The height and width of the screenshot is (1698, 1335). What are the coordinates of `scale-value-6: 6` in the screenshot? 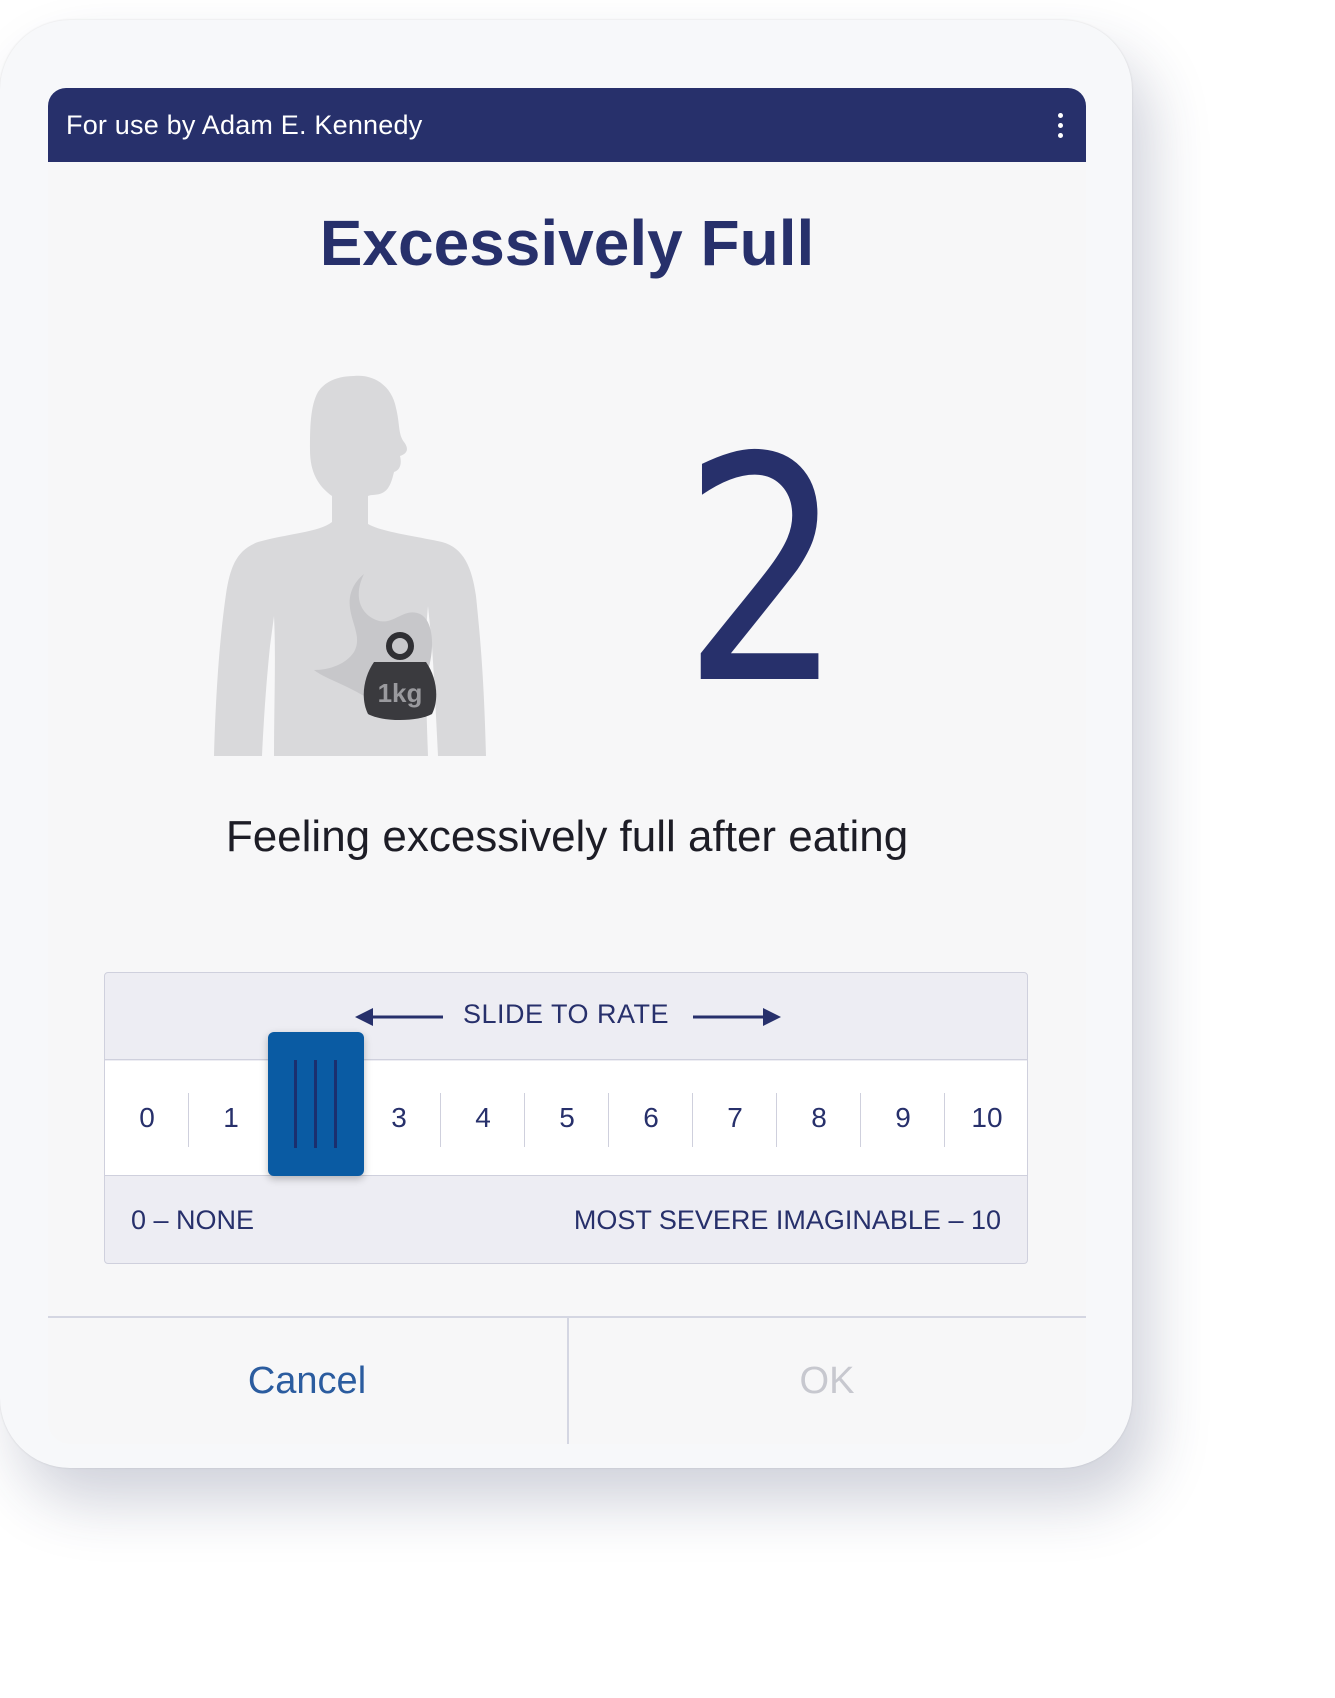 It's located at (651, 1118).